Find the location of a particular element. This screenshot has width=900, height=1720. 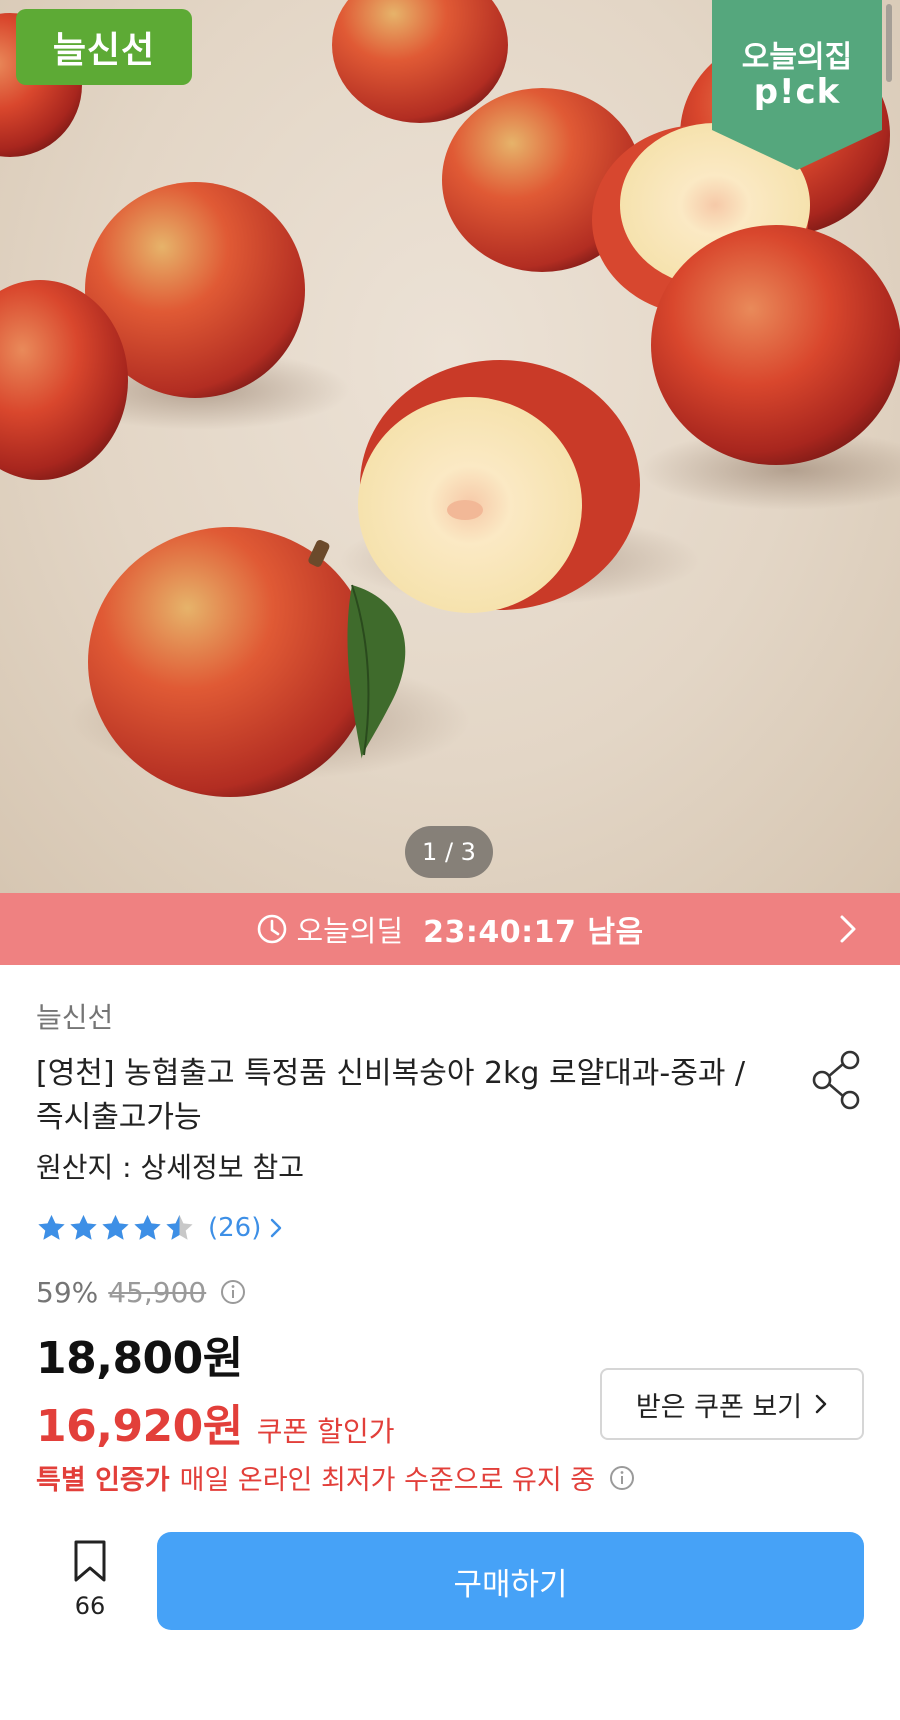

buy-button: 구매하기 is located at coordinates (510, 1581).